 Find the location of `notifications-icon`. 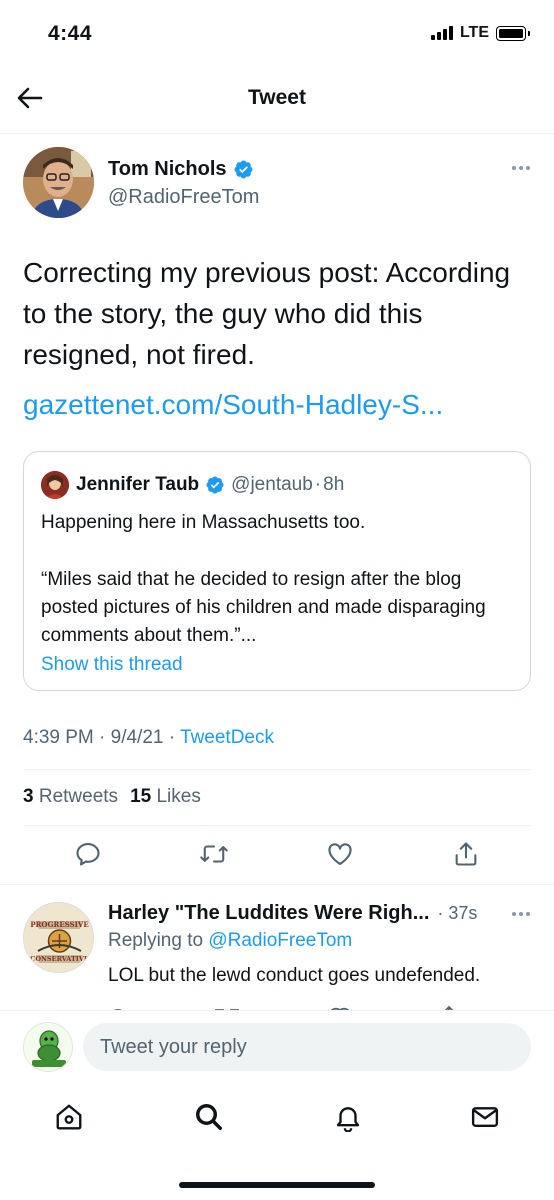

notifications-icon is located at coordinates (348, 1117).